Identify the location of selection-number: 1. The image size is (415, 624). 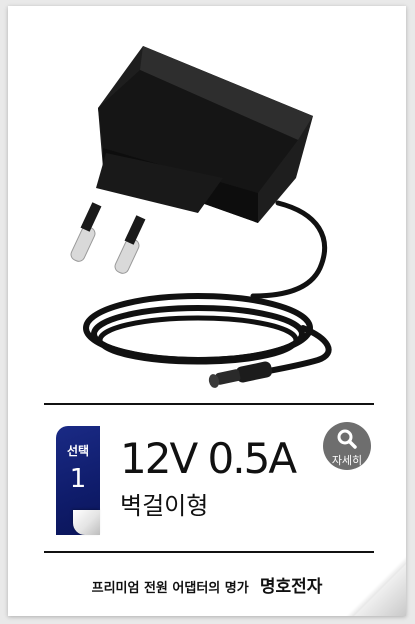
(78, 479).